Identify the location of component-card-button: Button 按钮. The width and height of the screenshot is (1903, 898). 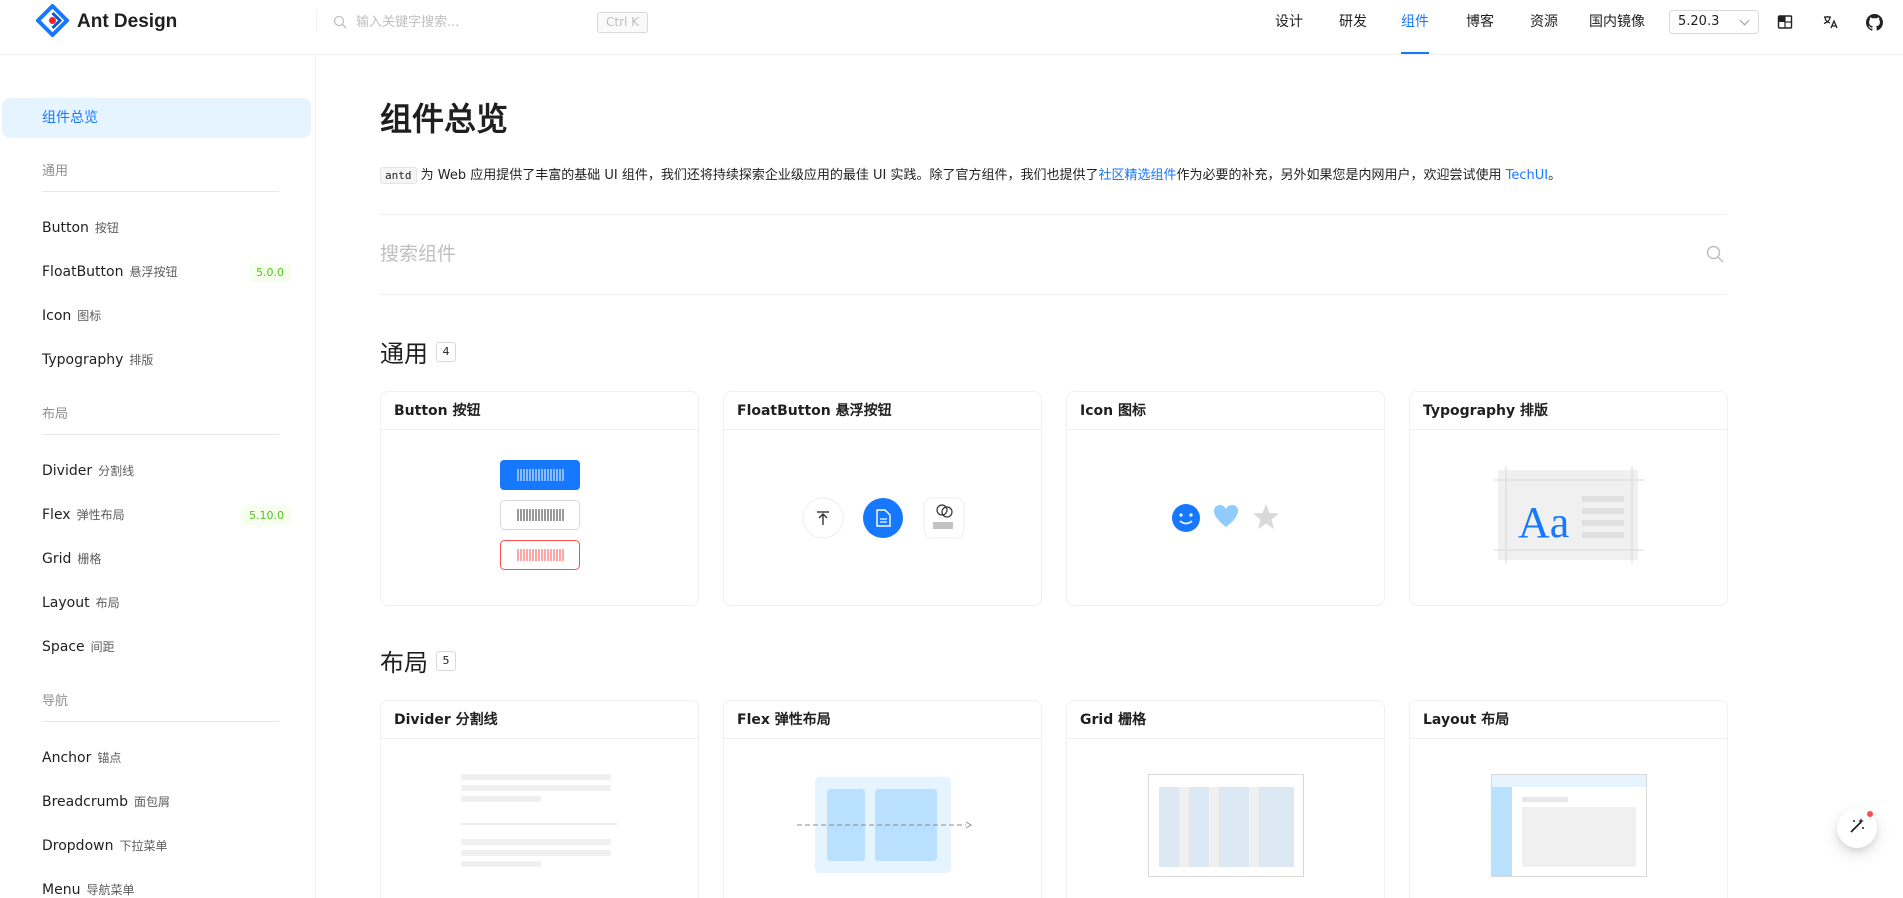
(539, 498).